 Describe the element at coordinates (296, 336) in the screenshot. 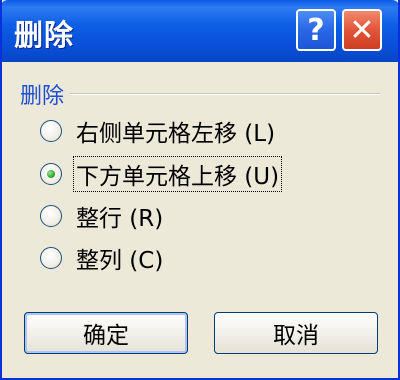

I see `cancel-button-label: 取消` at that location.